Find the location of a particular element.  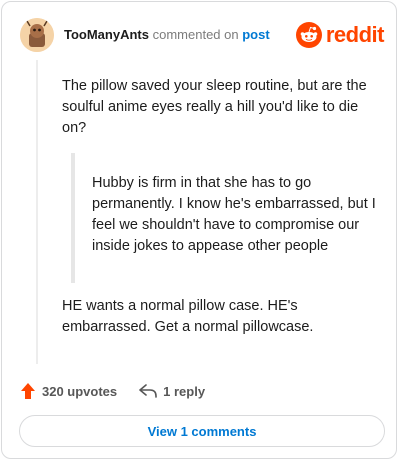

reply-button: 1 reply is located at coordinates (172, 391).